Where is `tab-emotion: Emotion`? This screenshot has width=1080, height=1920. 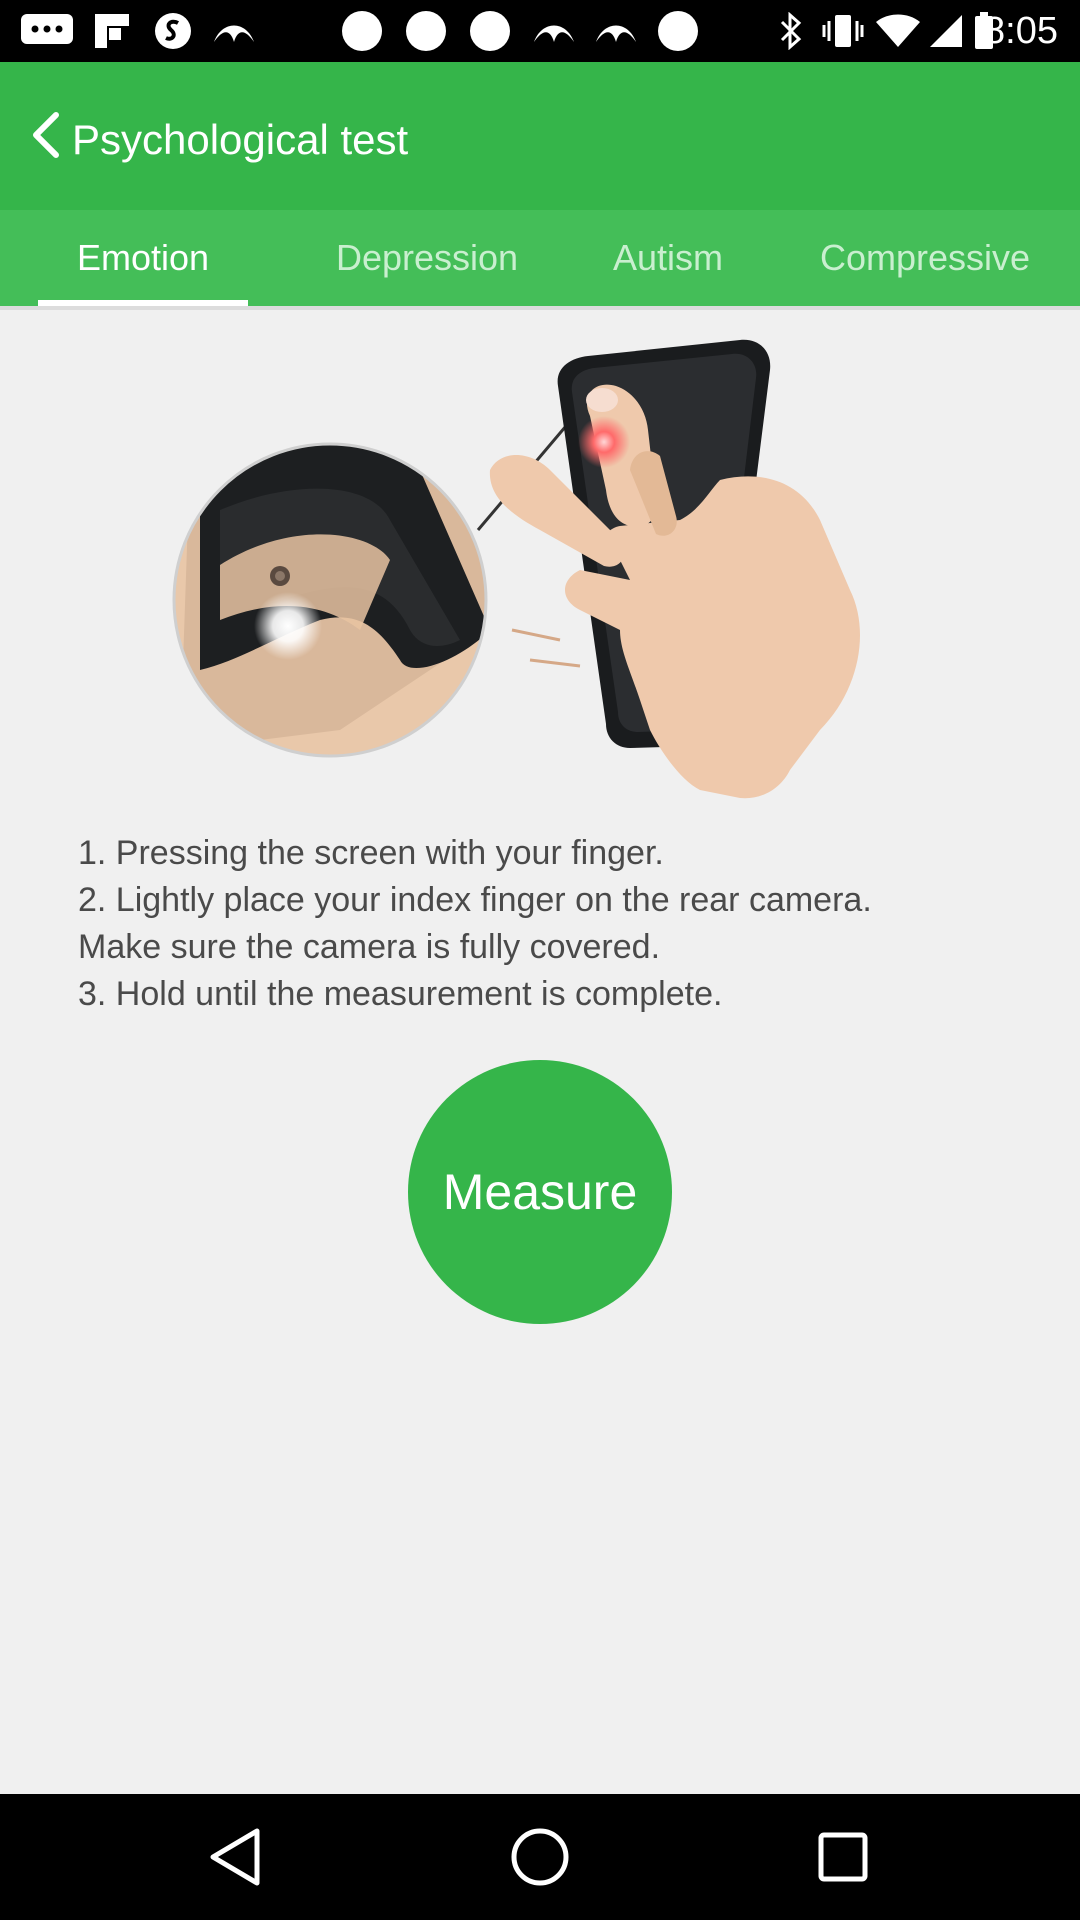
tab-emotion: Emotion is located at coordinates (143, 258).